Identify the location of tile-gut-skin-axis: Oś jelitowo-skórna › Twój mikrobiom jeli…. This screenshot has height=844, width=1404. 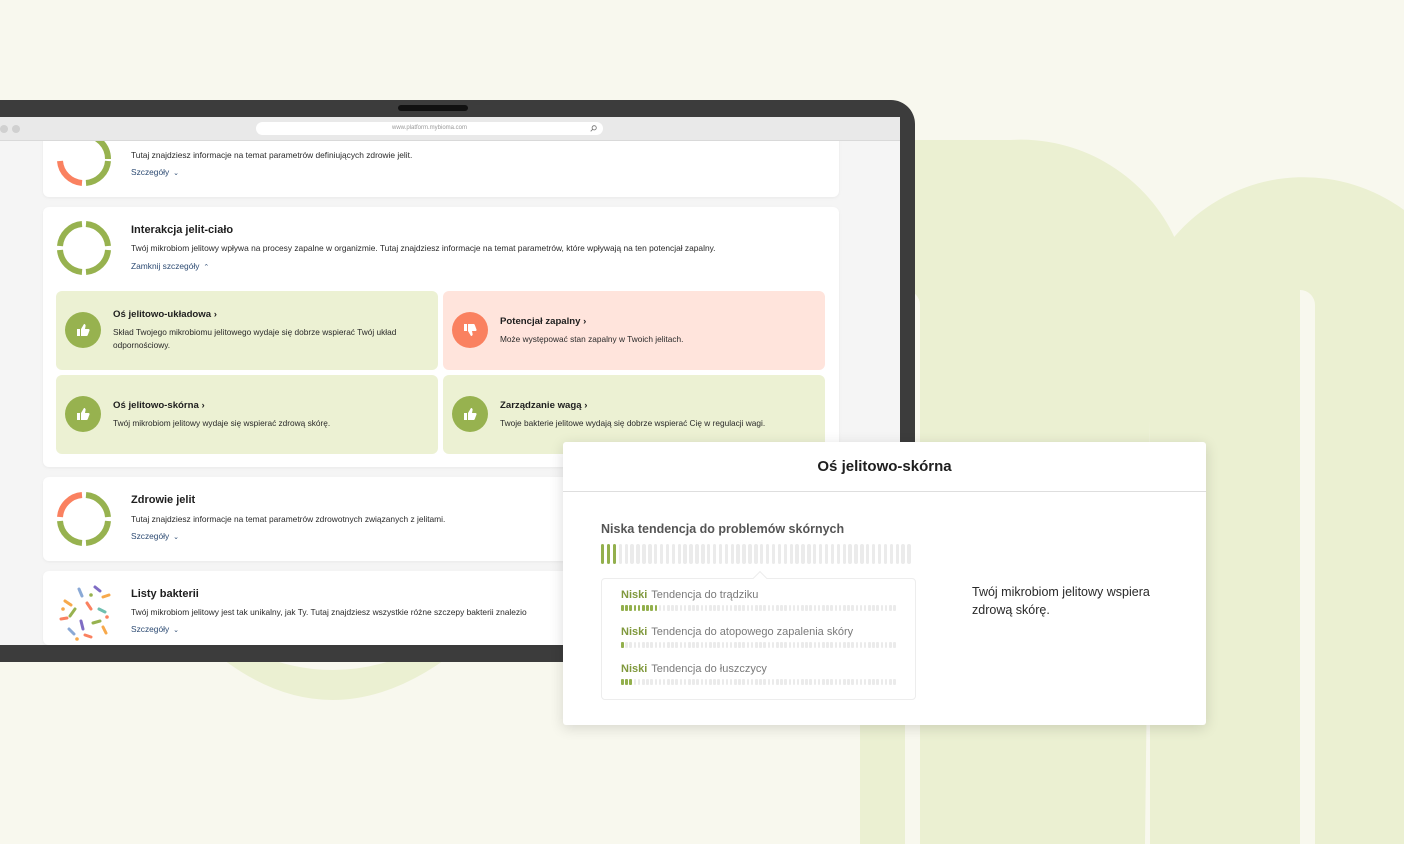
(247, 414).